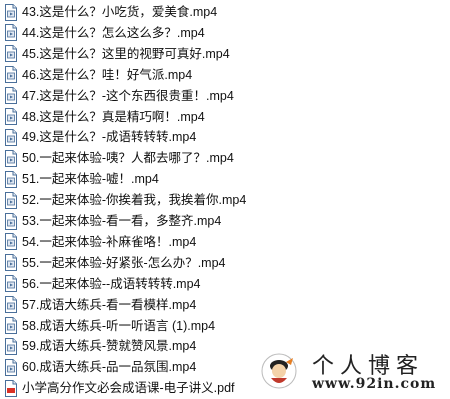  What do you see at coordinates (134, 200) in the screenshot?
I see `file-name: 52.一起来体验-你挨着我，我挨着你.mp4` at bounding box center [134, 200].